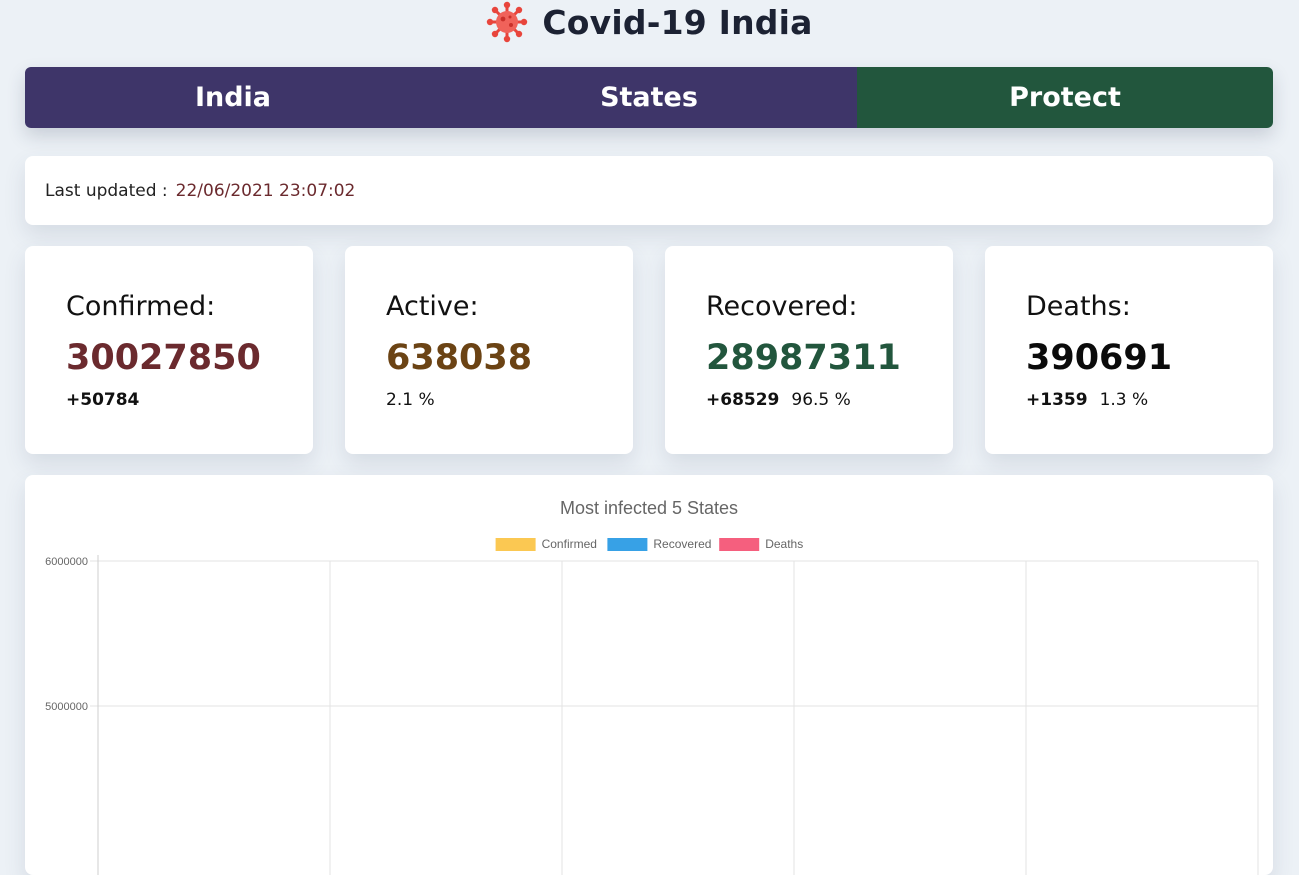  Describe the element at coordinates (66, 707) in the screenshot. I see `y-tick-label: 5000000` at that location.